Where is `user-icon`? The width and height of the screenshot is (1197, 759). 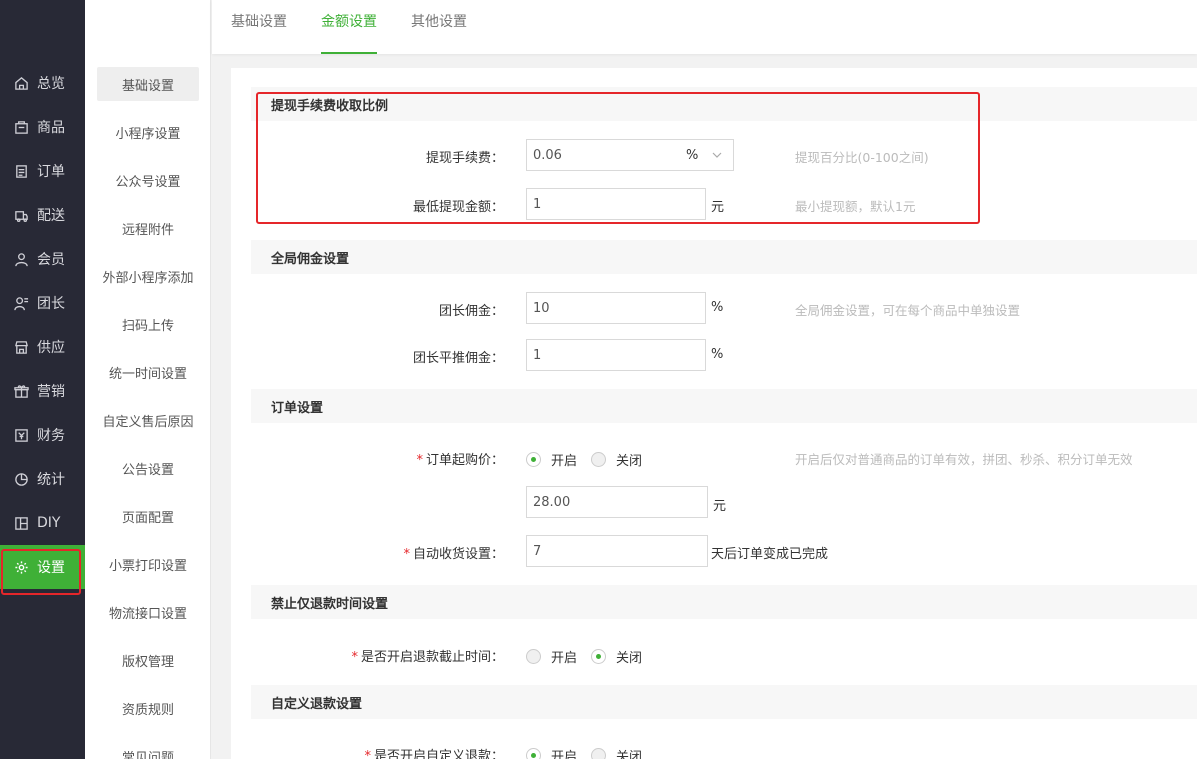 user-icon is located at coordinates (21, 259).